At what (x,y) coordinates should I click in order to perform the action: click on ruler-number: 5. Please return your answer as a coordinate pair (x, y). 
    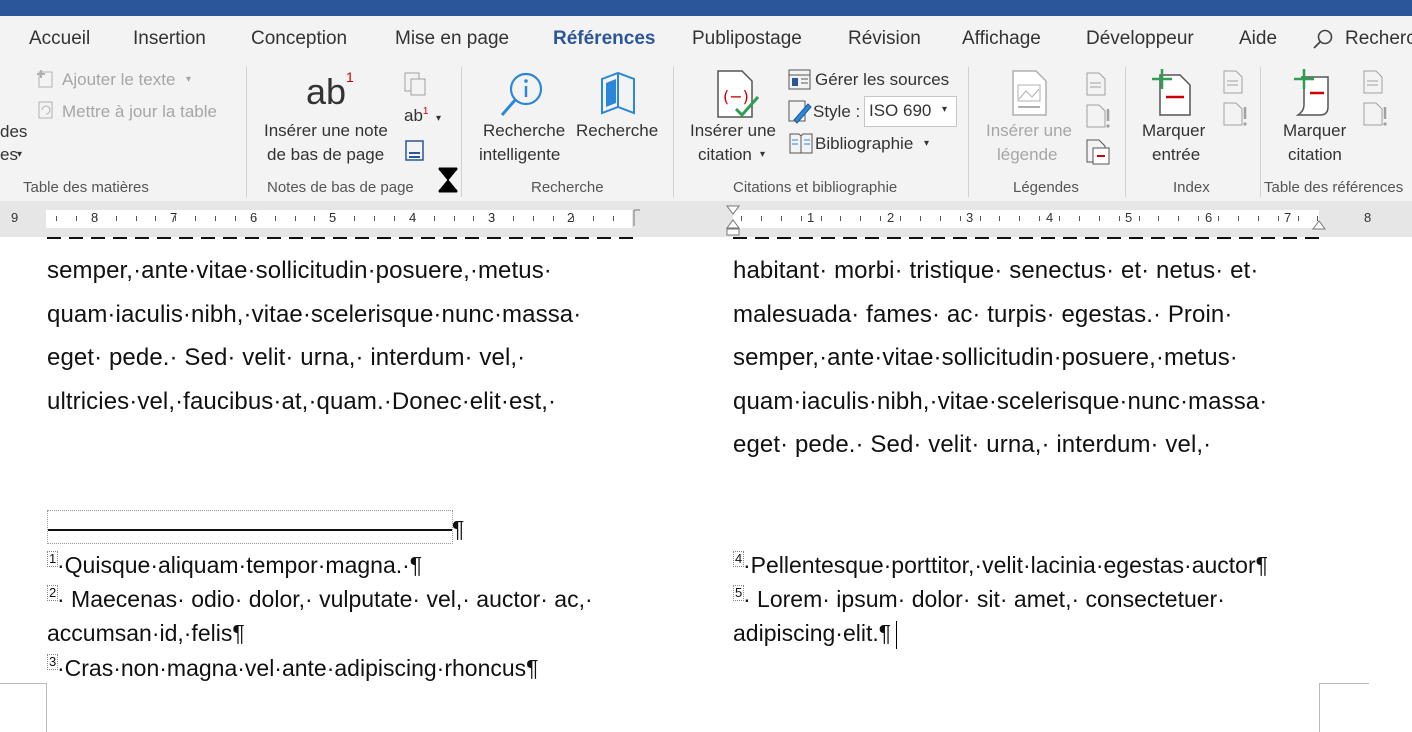
    Looking at the image, I should click on (1129, 217).